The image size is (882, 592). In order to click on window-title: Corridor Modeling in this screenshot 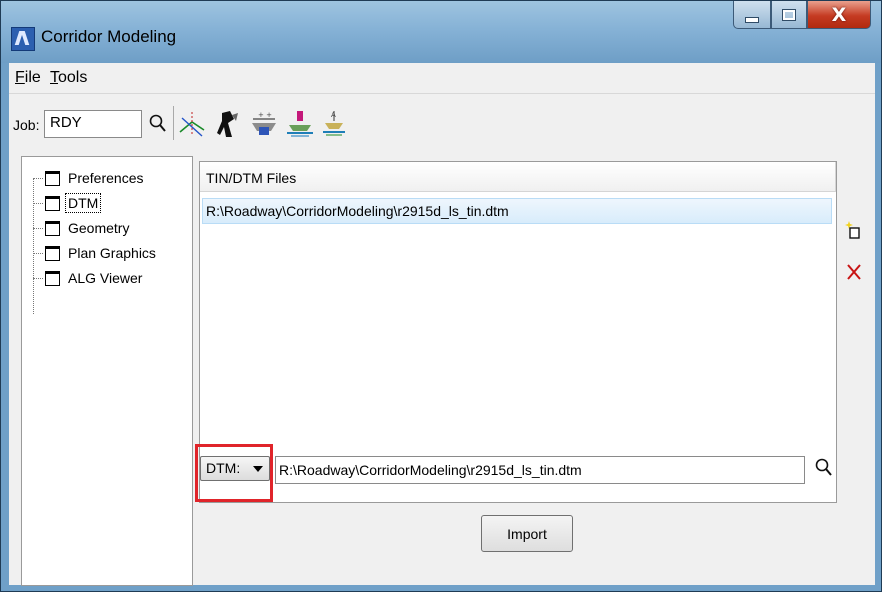, I will do `click(109, 36)`.